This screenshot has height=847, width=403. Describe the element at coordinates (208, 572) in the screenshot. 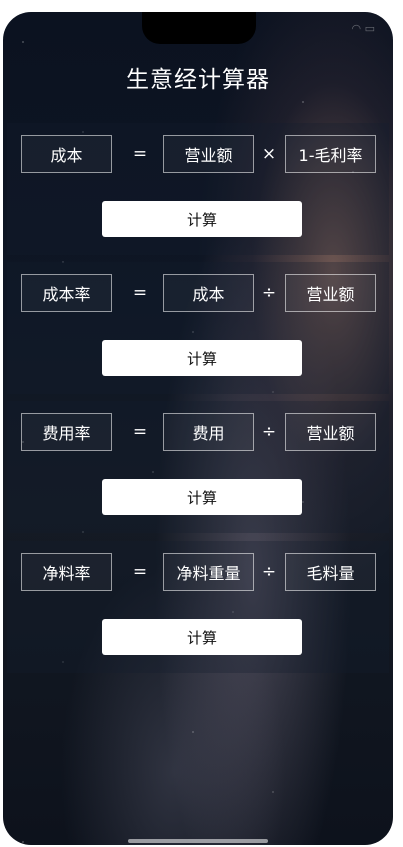

I see `input-field-net-weight: 净料重量` at that location.